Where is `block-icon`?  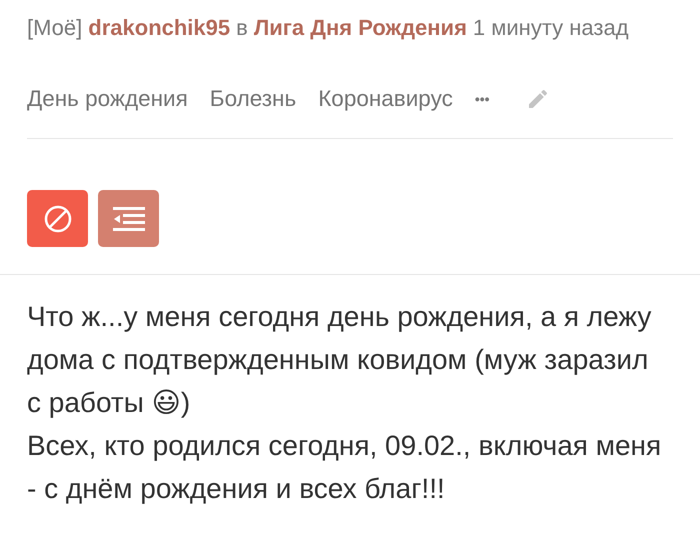
block-icon is located at coordinates (57, 219).